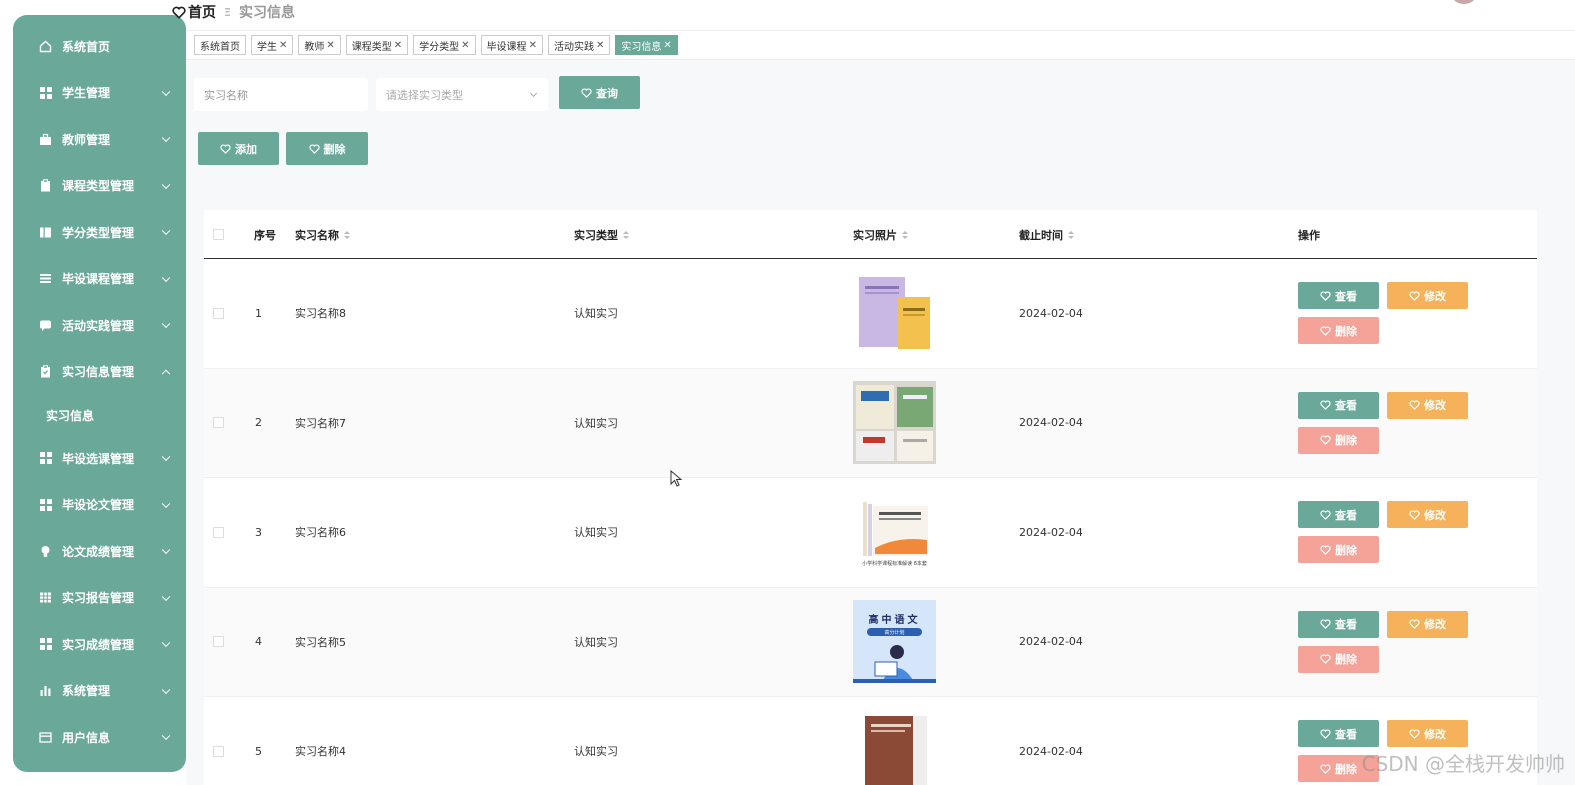  Describe the element at coordinates (1309, 235) in the screenshot. I see `header-ops-label: 操作` at that location.